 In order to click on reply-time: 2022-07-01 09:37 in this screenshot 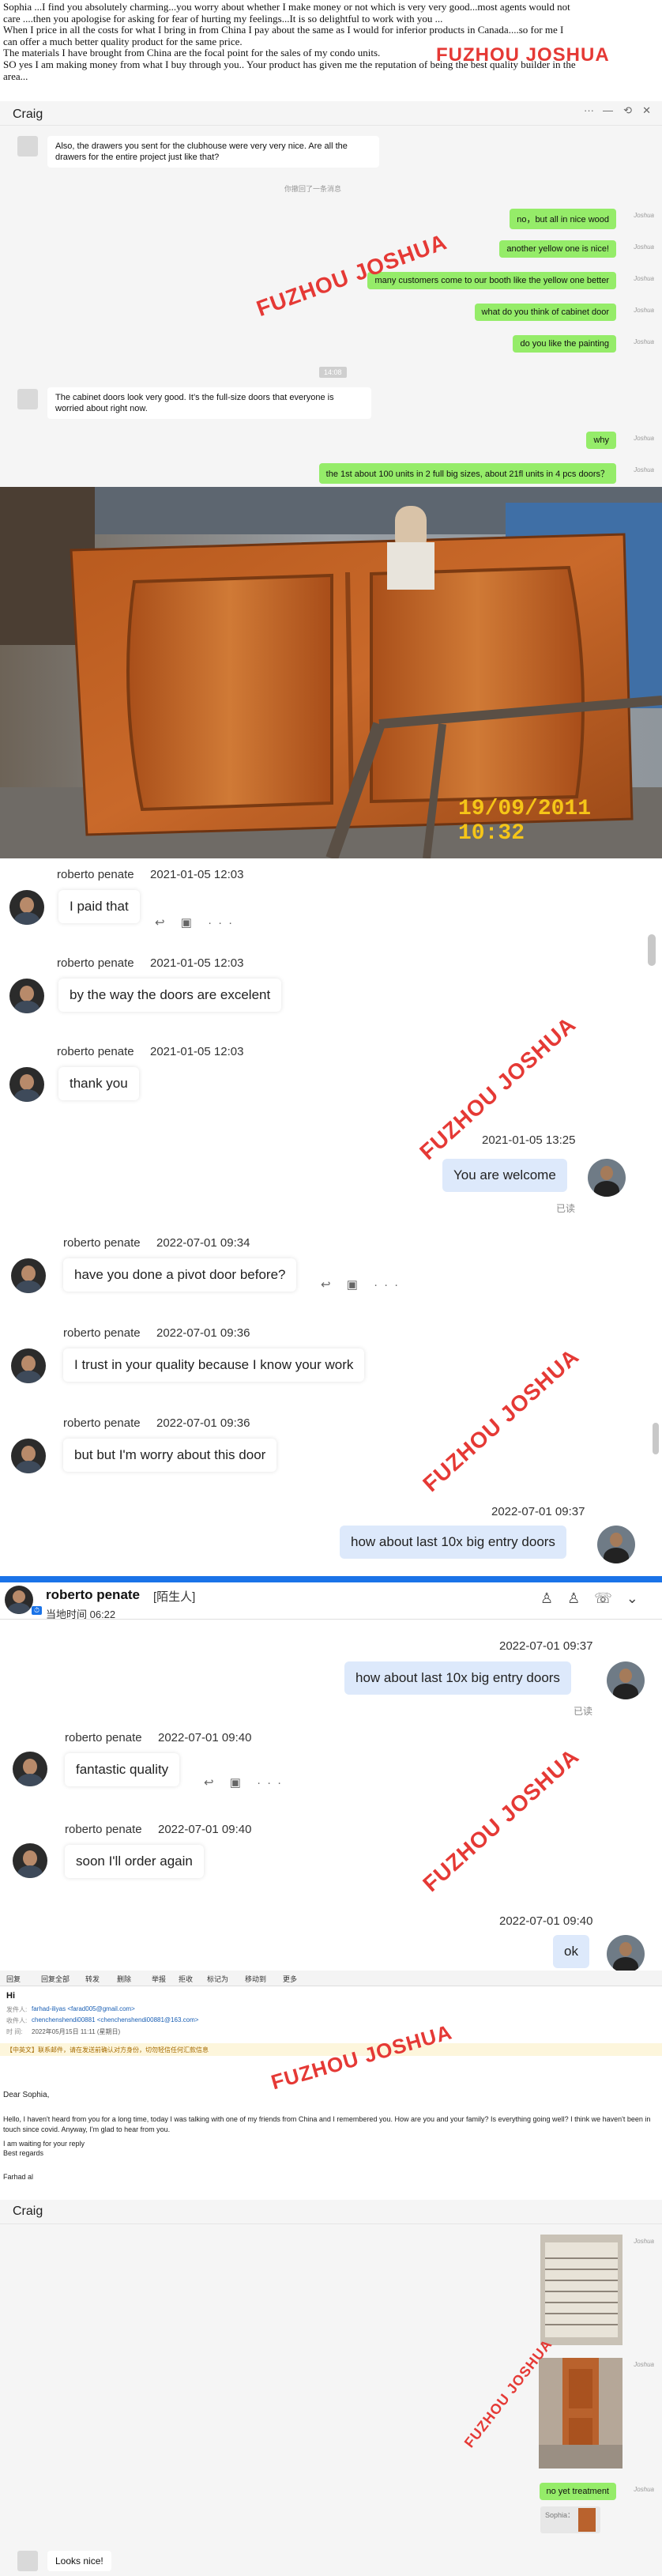, I will do `click(538, 1511)`.